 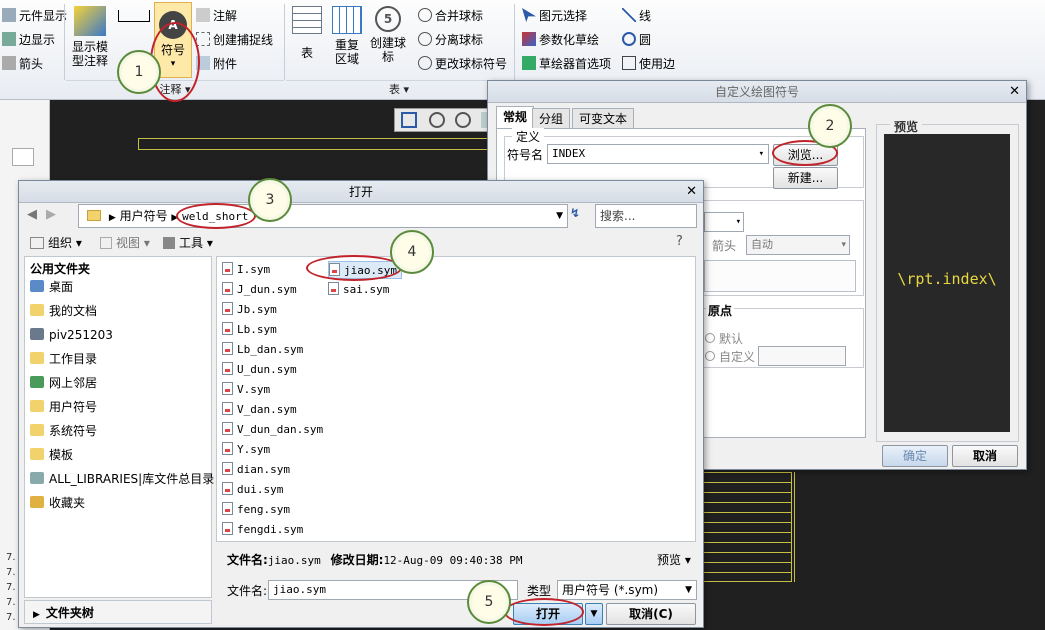 What do you see at coordinates (358, 290) in the screenshot?
I see `file-item: sai.sym` at bounding box center [358, 290].